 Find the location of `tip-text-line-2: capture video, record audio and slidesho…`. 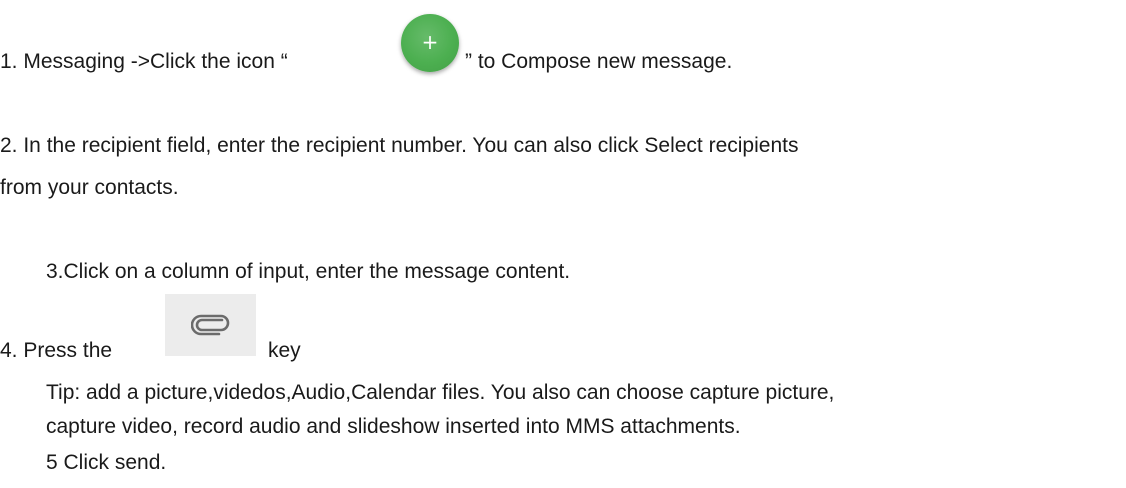

tip-text-line-2: capture video, record audio and slidesho… is located at coordinates (393, 426).